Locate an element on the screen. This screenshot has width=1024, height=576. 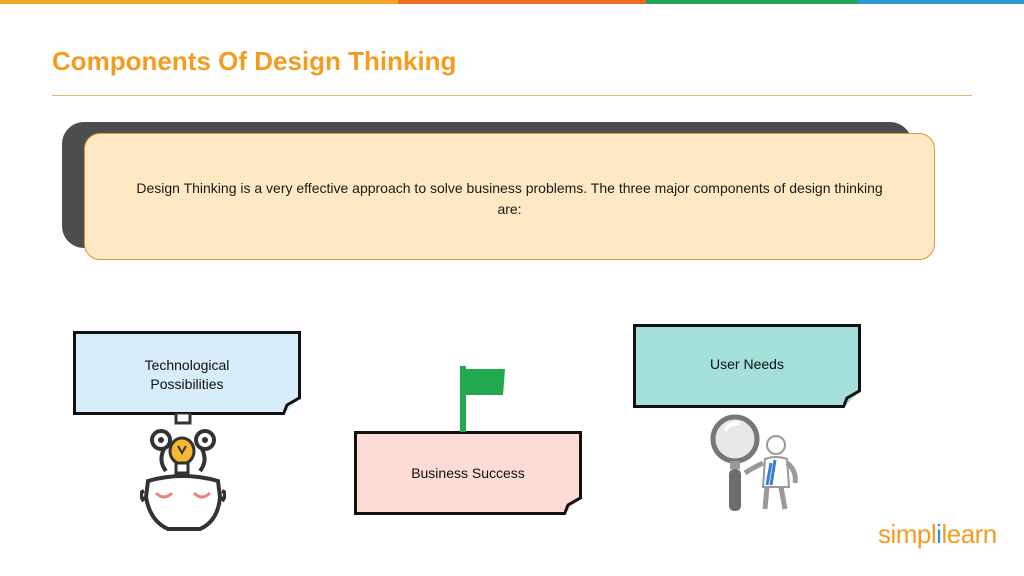
head-lightbulb-icon is located at coordinates (183, 472).